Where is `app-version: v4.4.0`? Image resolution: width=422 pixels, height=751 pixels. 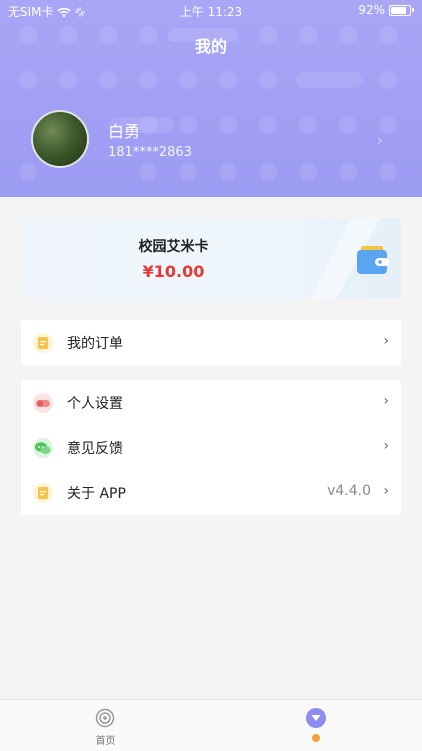
app-version: v4.4.0 is located at coordinates (349, 491).